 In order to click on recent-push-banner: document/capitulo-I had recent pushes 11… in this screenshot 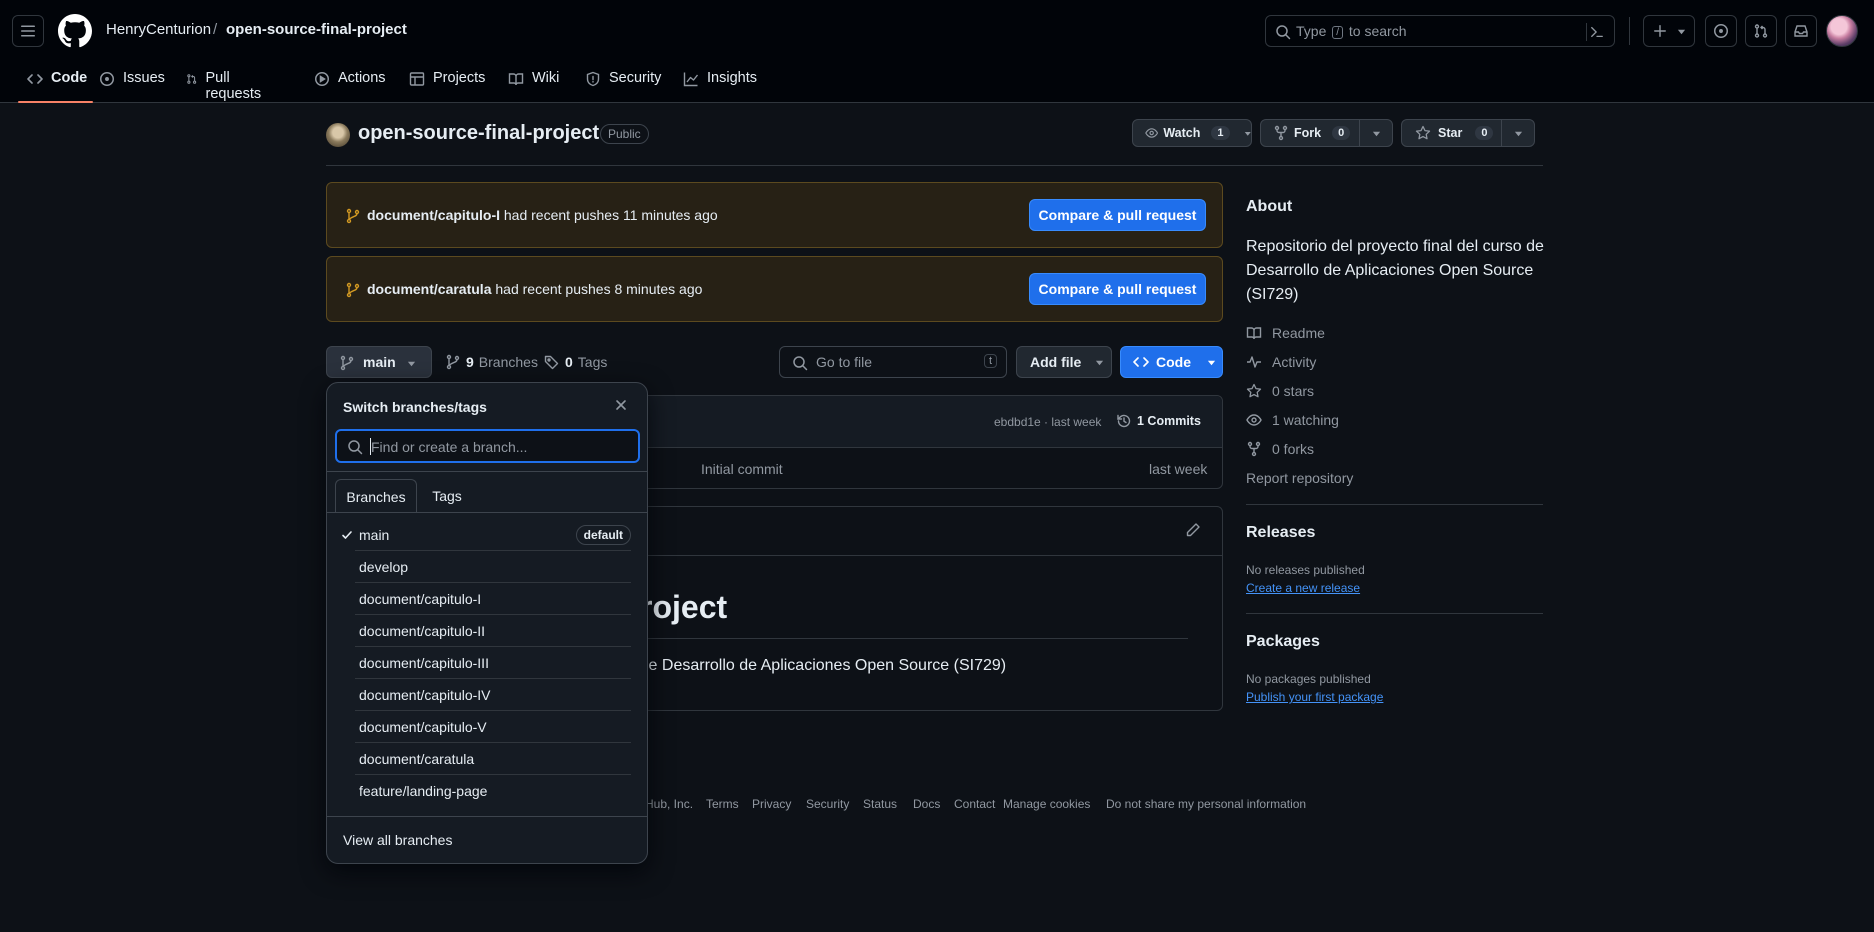, I will do `click(774, 215)`.